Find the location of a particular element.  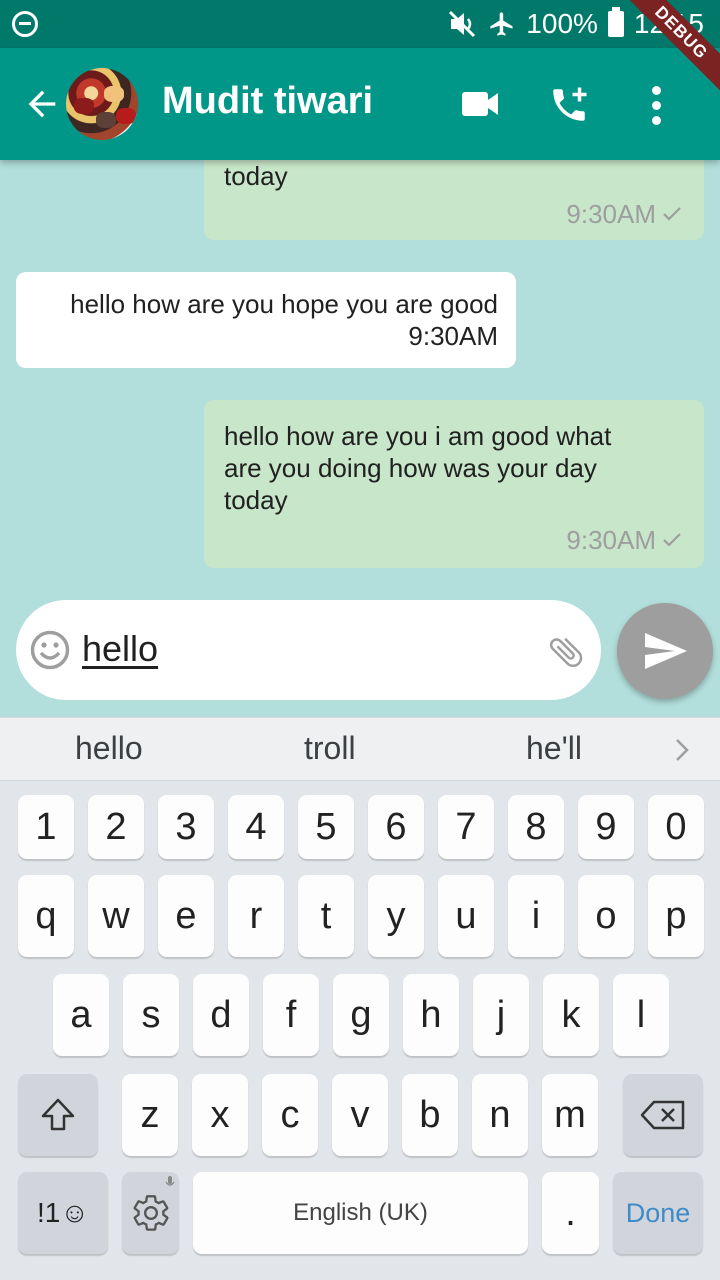

message-input: hello is located at coordinates (308, 650).